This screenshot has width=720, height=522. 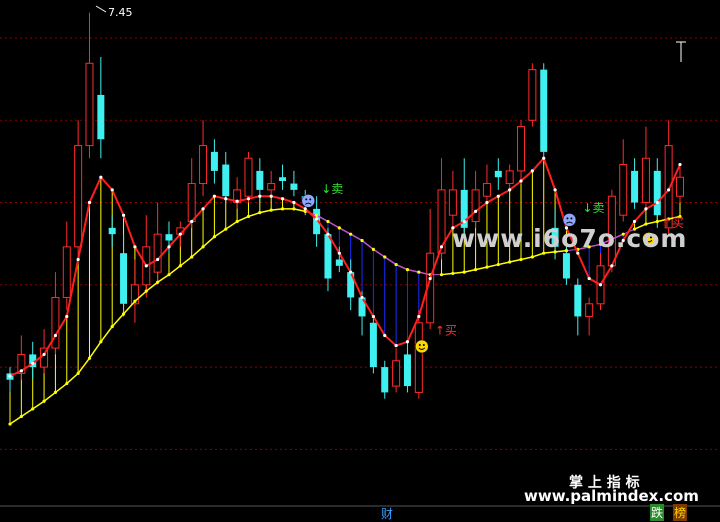 What do you see at coordinates (120, 12) in the screenshot?
I see `max-price-label: 7.45` at bounding box center [120, 12].